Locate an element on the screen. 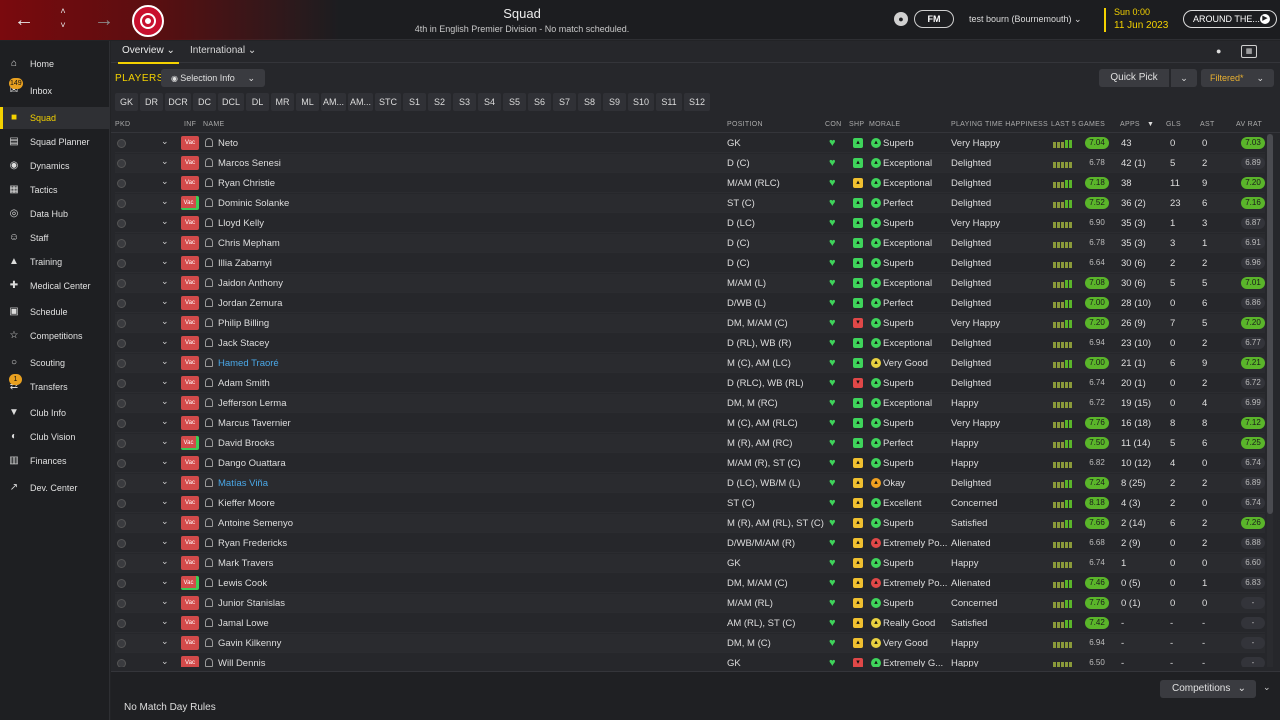 This screenshot has height=720, width=1280. player-name: Jamal Lowe is located at coordinates (243, 623).